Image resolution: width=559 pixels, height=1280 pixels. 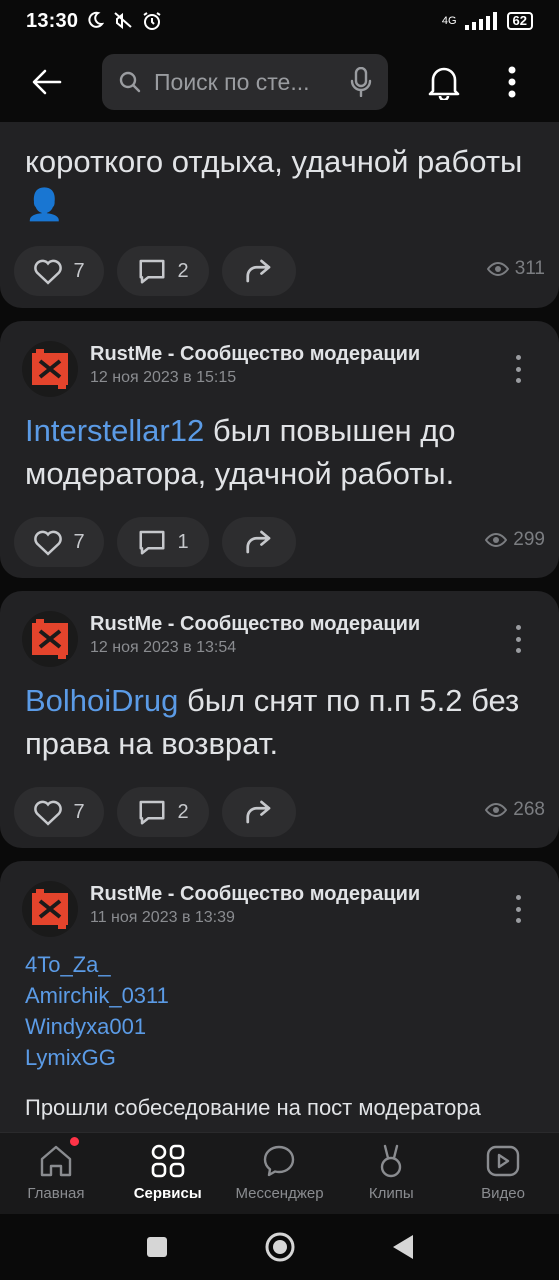 I want to click on kebab-icon, so click(x=512, y=82).